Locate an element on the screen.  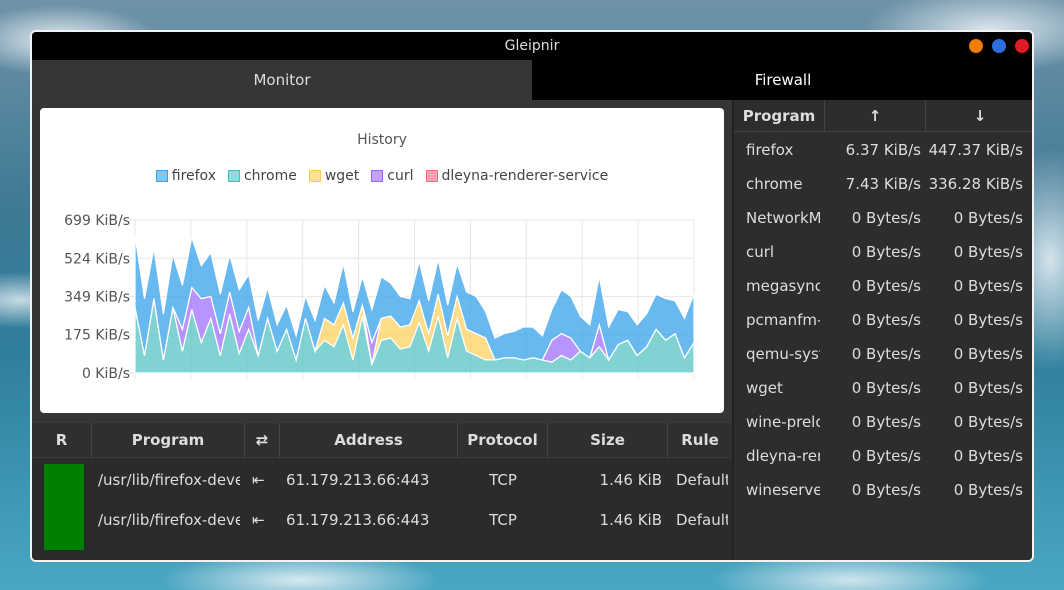
list-item: chrome 7.43 KiB/s 336.28 KiB/s is located at coordinates (883, 184).